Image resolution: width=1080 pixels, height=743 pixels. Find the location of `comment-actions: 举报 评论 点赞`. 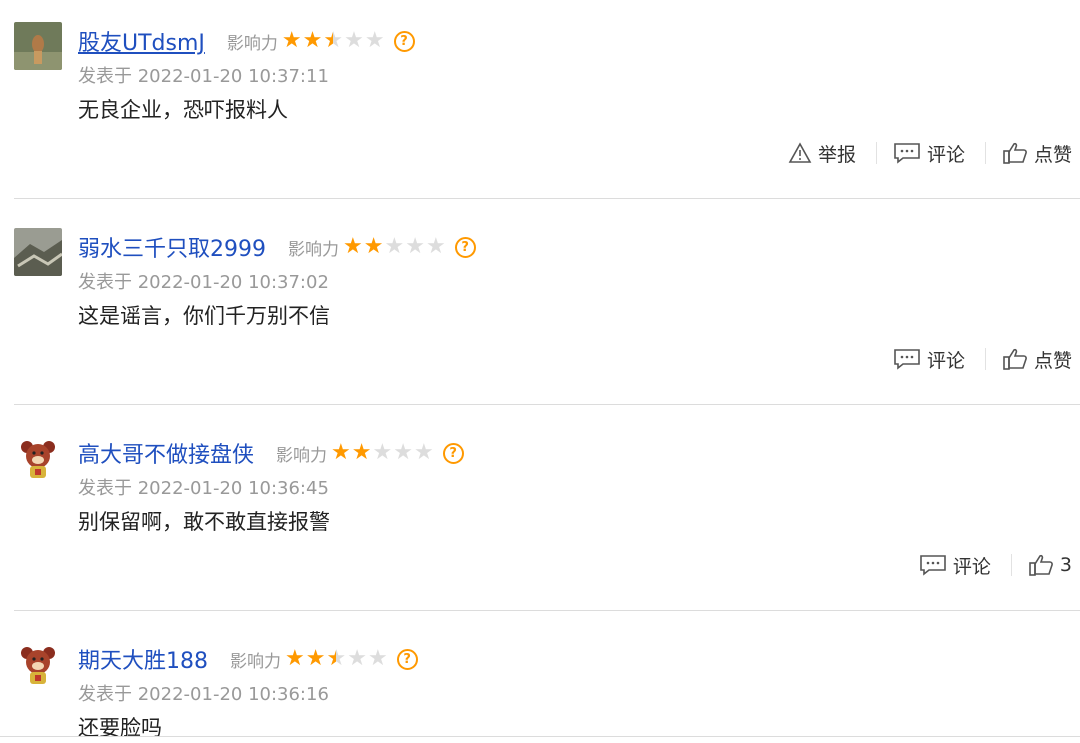

comment-actions: 举报 评论 点赞 is located at coordinates (930, 153).